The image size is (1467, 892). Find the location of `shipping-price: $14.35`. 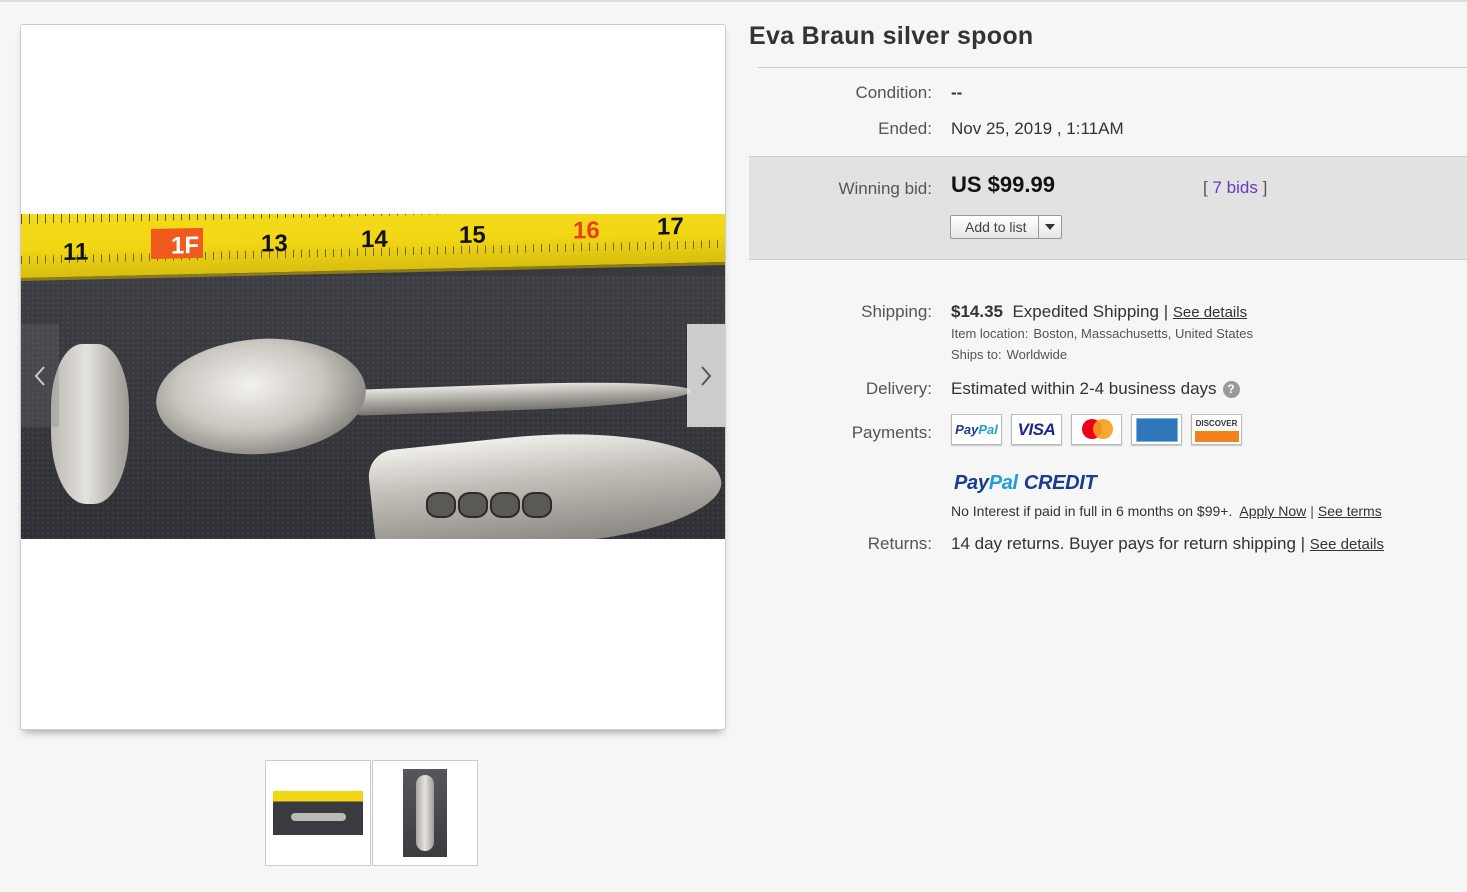

shipping-price: $14.35 is located at coordinates (977, 311).